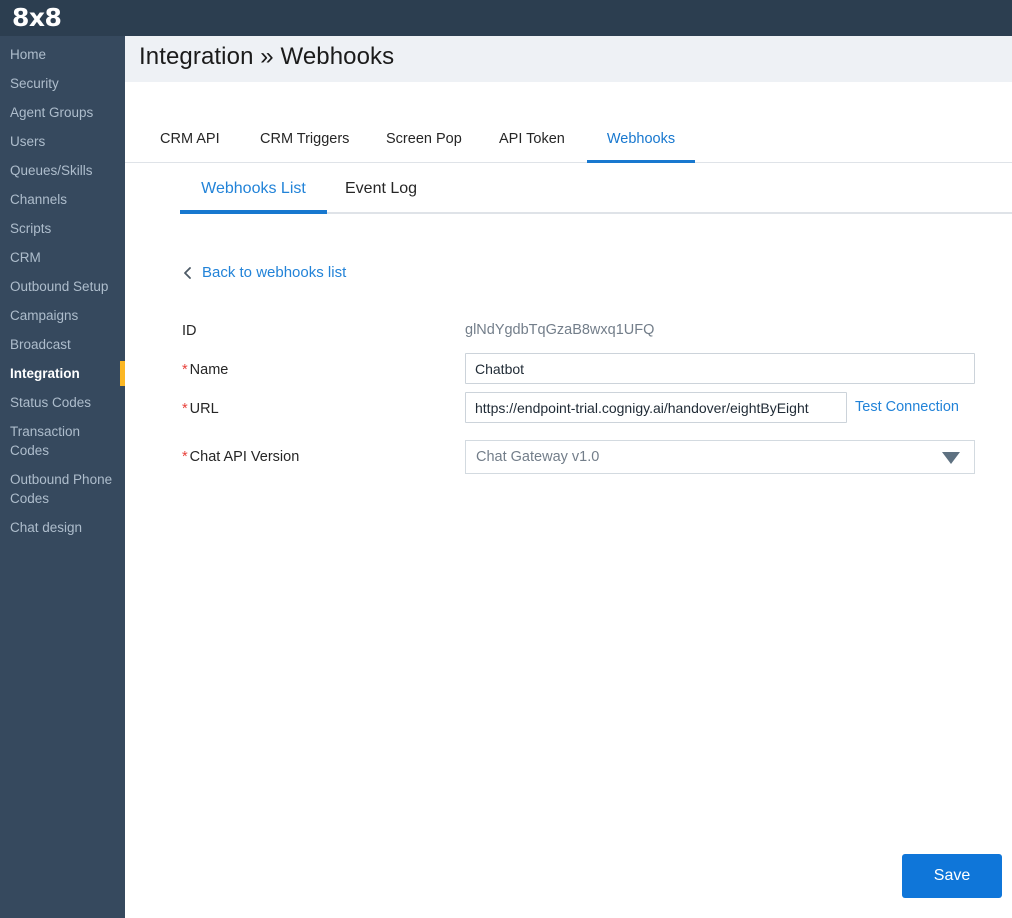  I want to click on url-label: * URL, so click(200, 409).